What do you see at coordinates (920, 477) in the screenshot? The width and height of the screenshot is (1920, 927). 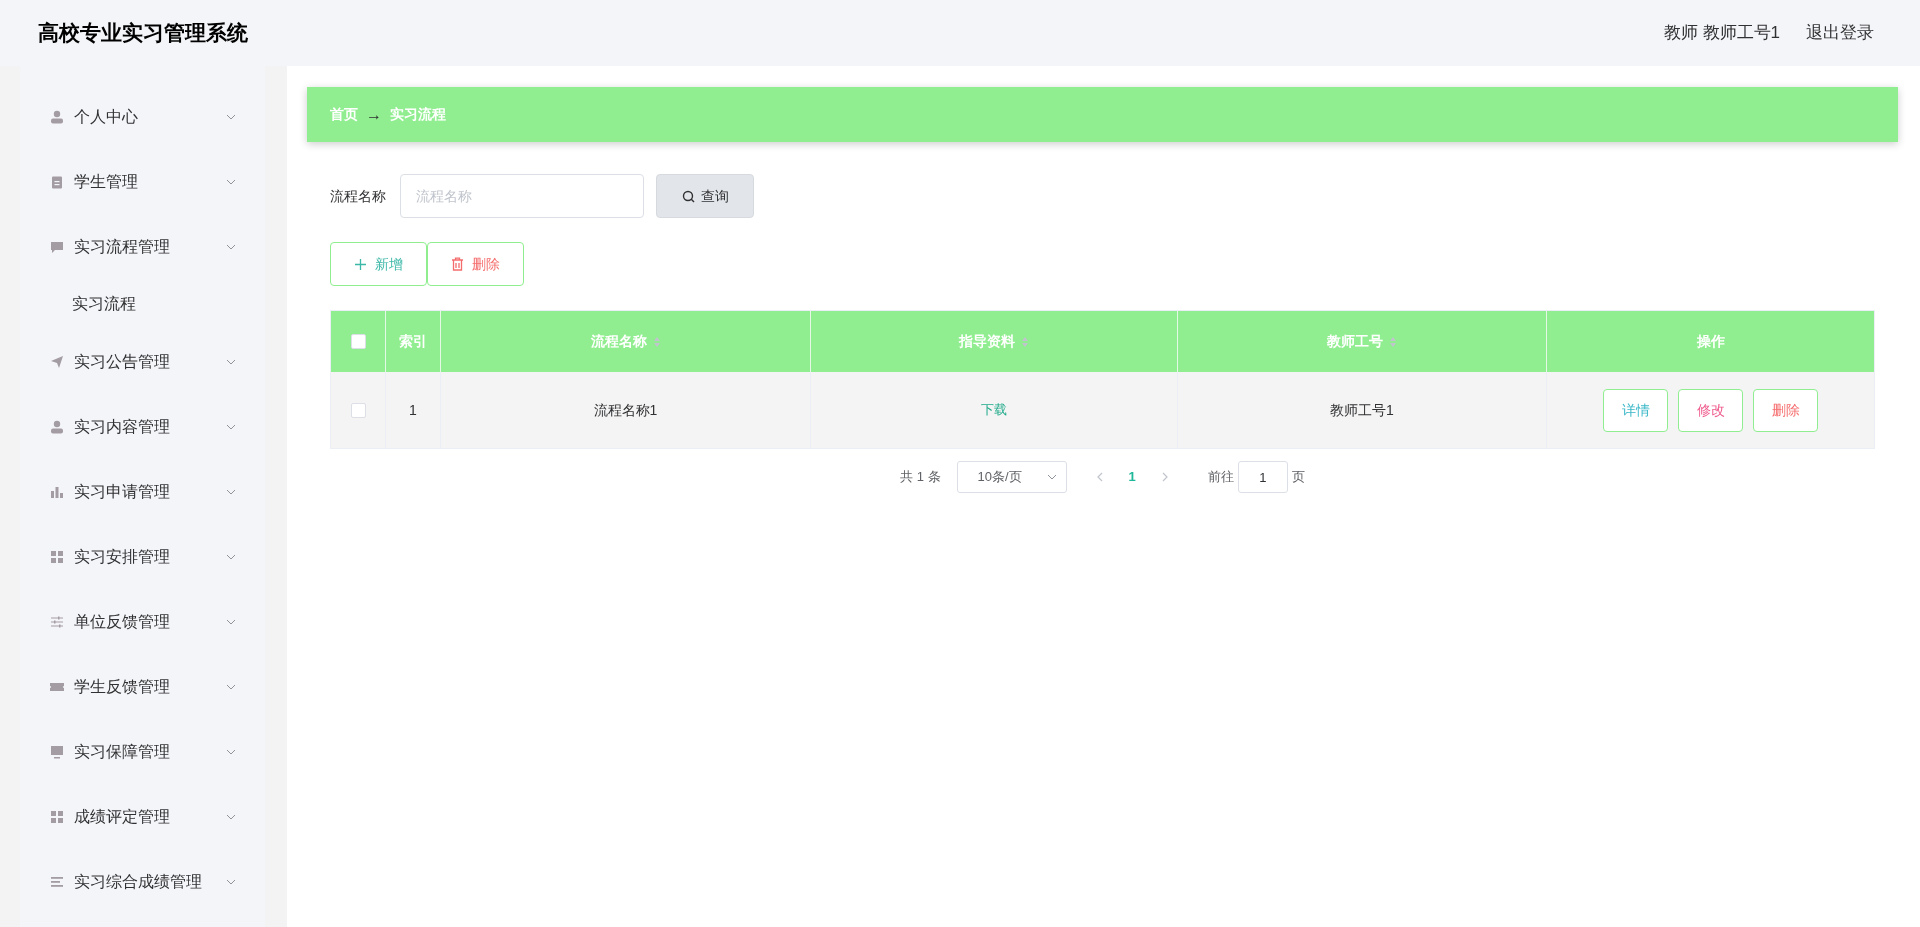 I see `total-count: 共 1 条` at bounding box center [920, 477].